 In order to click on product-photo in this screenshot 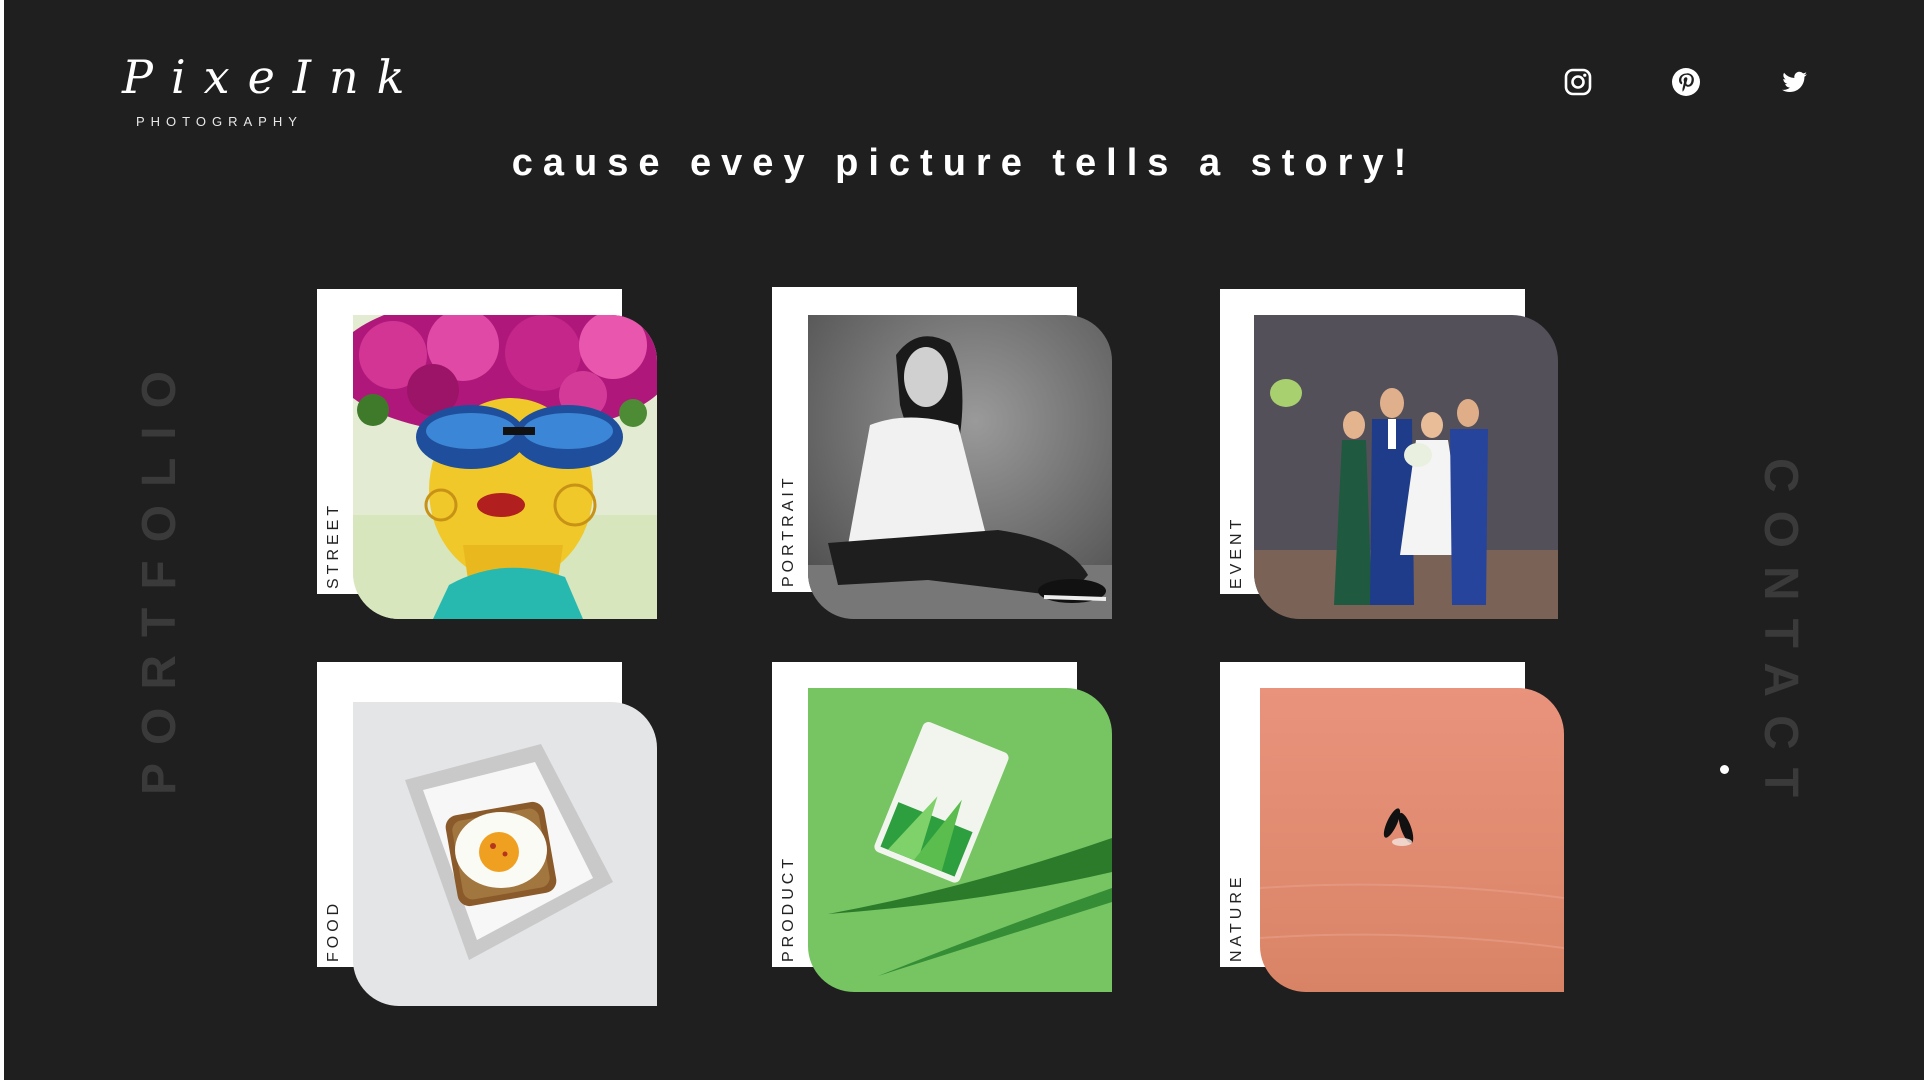, I will do `click(960, 840)`.